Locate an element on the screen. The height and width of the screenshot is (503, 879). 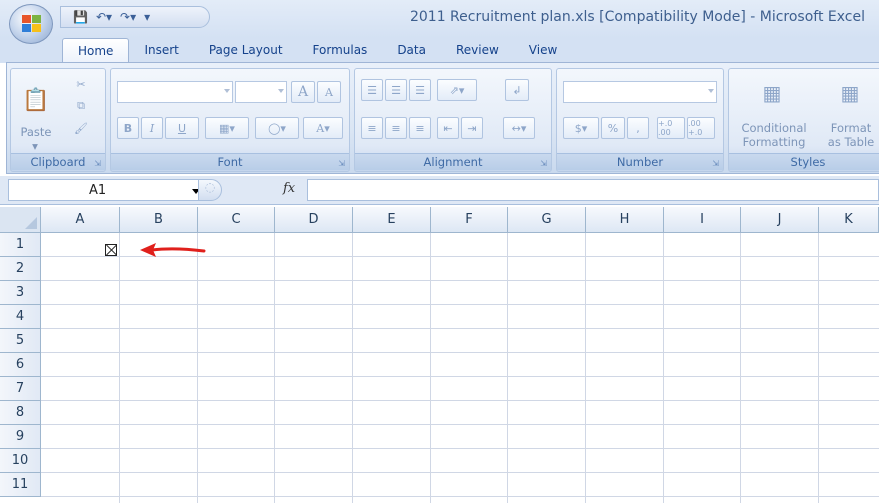
format-as-table-icon: ▦ is located at coordinates (850, 93).